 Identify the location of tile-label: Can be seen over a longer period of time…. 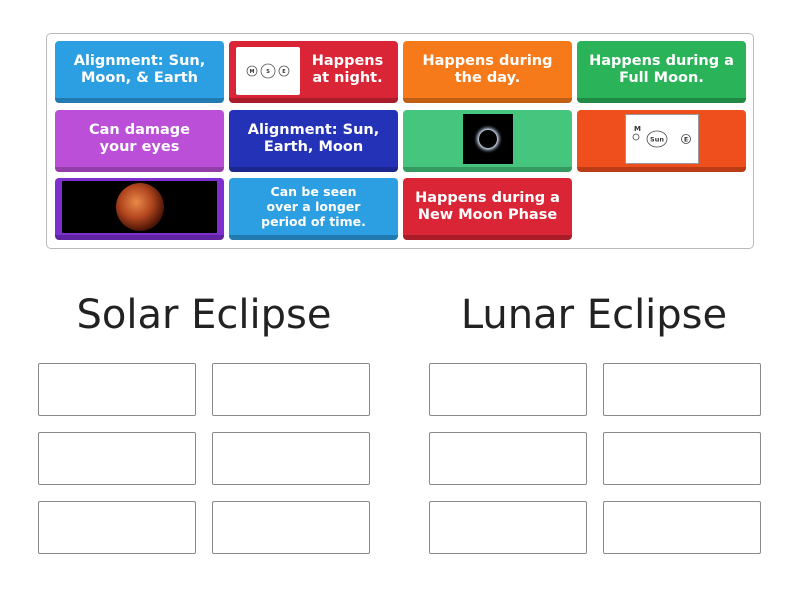
(313, 206).